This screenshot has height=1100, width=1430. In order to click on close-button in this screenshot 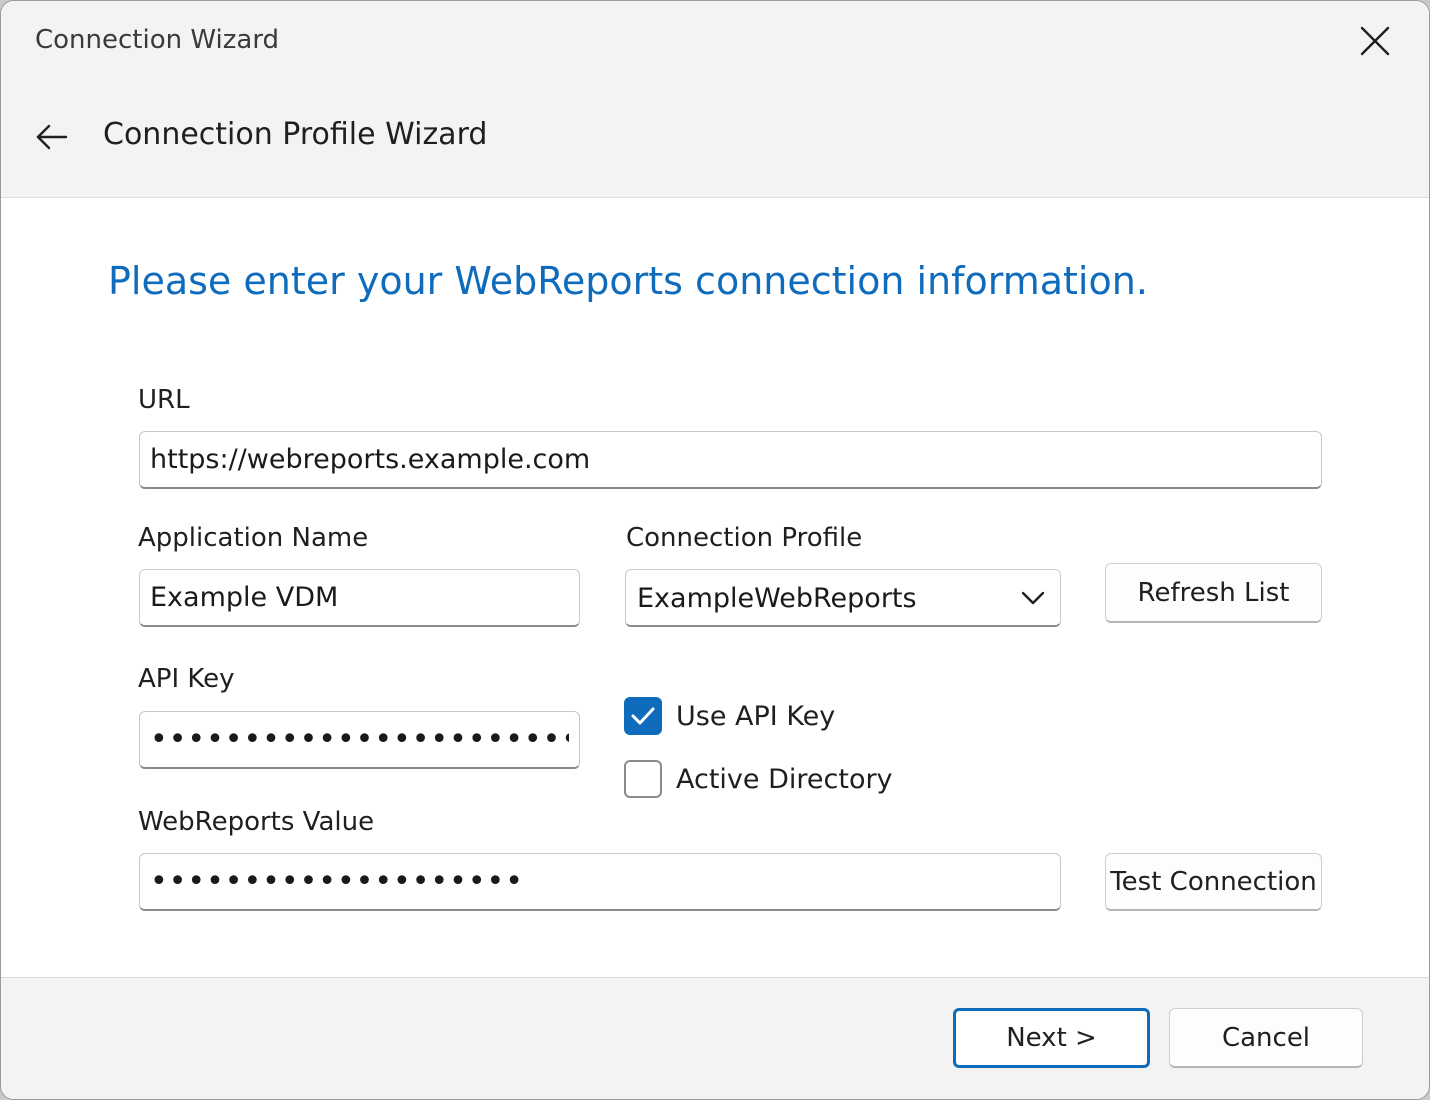, I will do `click(1375, 41)`.